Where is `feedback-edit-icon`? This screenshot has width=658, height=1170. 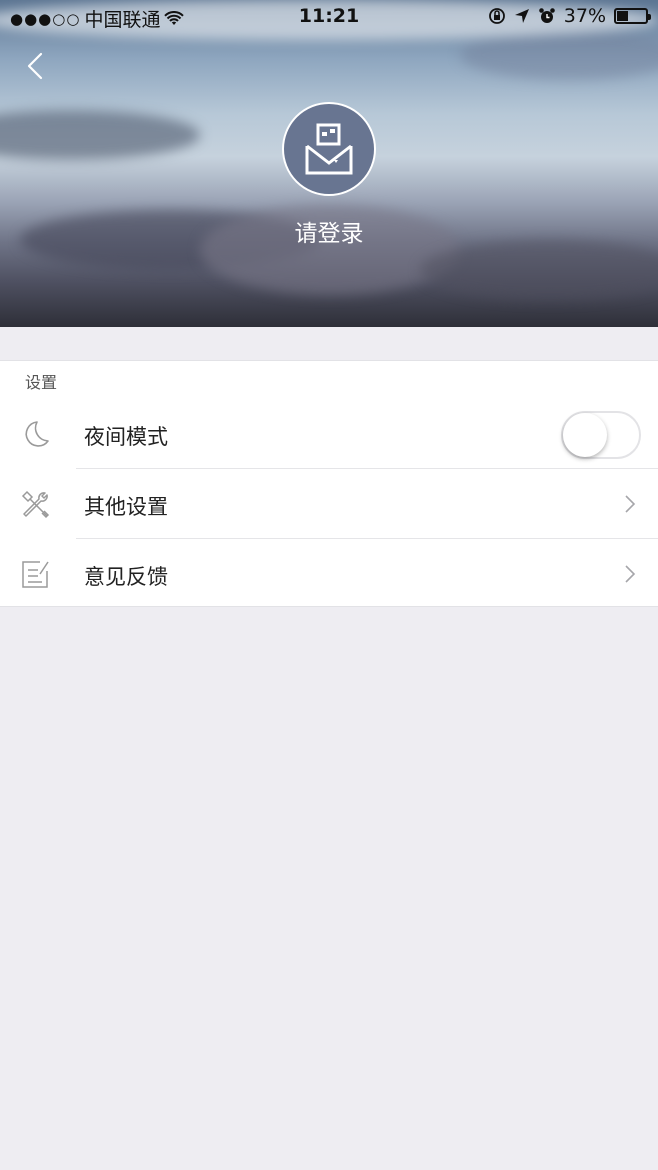 feedback-edit-icon is located at coordinates (35, 574).